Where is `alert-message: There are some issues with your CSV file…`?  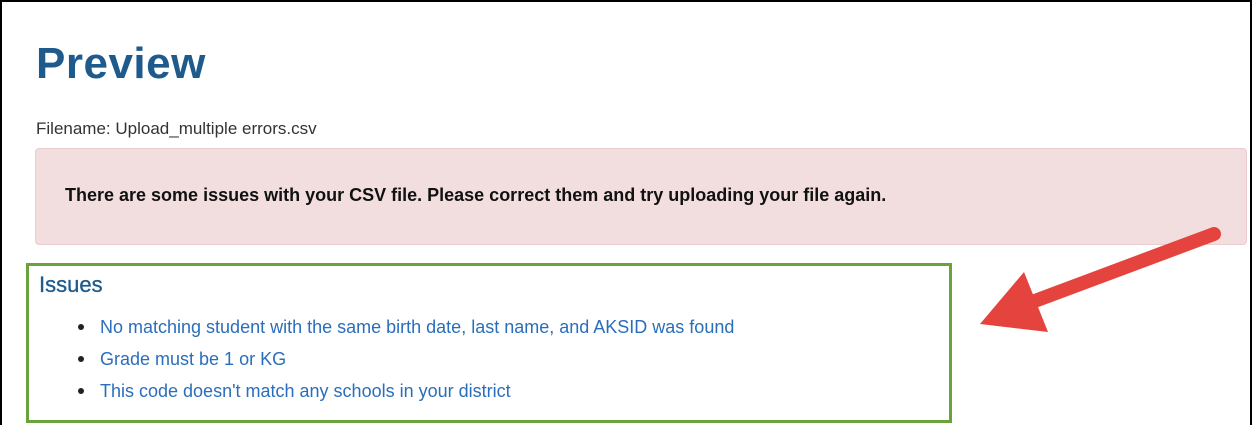 alert-message: There are some issues with your CSV file… is located at coordinates (476, 195).